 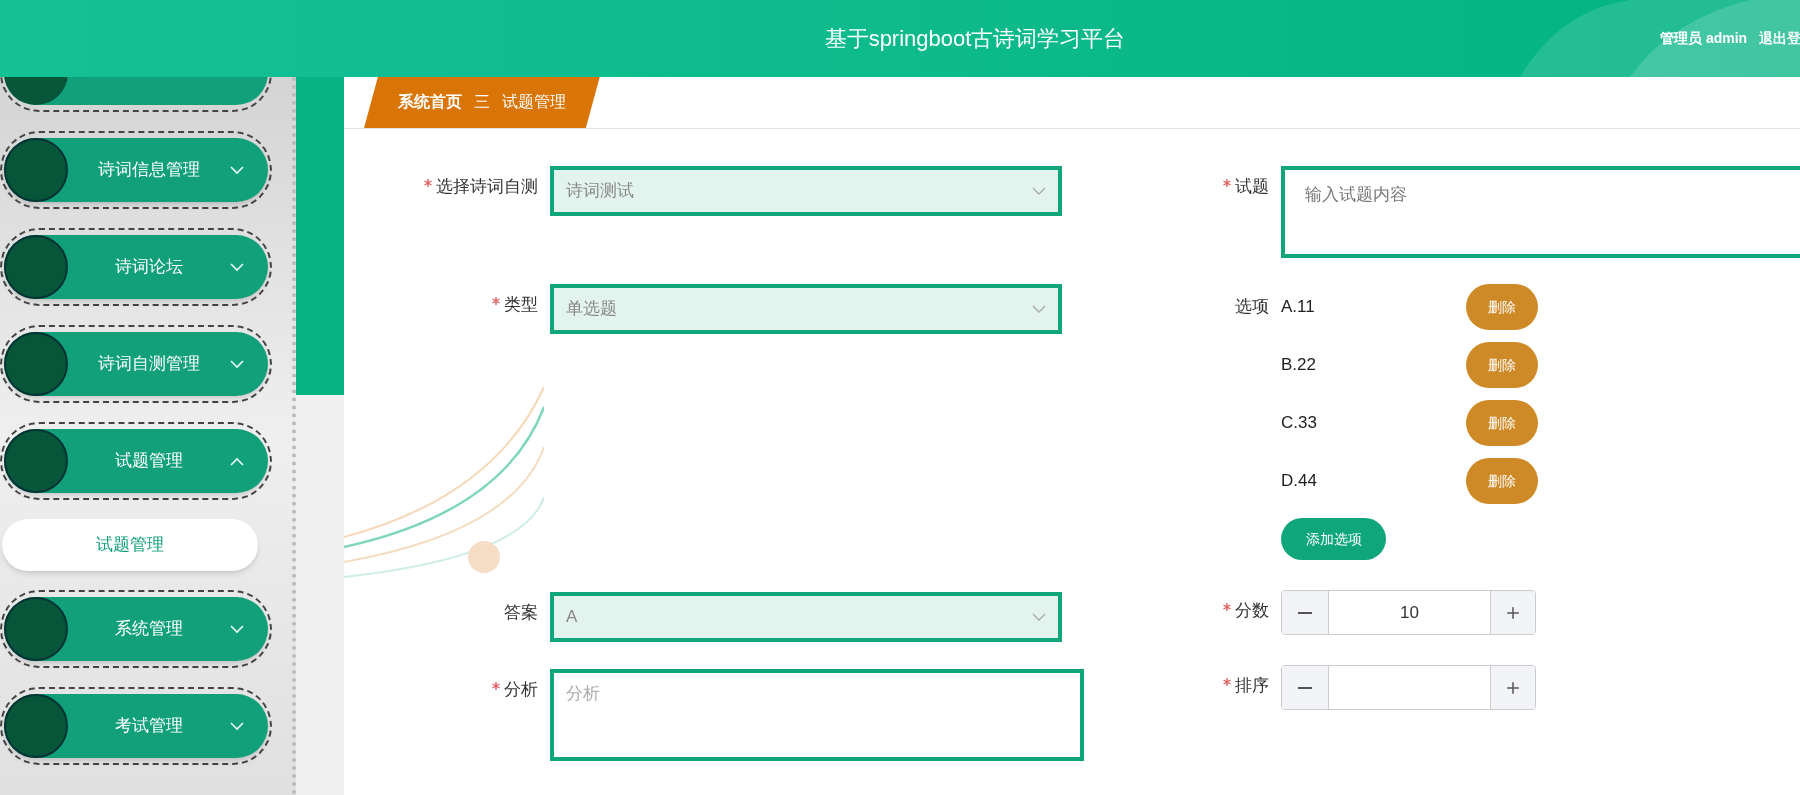 What do you see at coordinates (1252, 611) in the screenshot?
I see `field-label: 分数` at bounding box center [1252, 611].